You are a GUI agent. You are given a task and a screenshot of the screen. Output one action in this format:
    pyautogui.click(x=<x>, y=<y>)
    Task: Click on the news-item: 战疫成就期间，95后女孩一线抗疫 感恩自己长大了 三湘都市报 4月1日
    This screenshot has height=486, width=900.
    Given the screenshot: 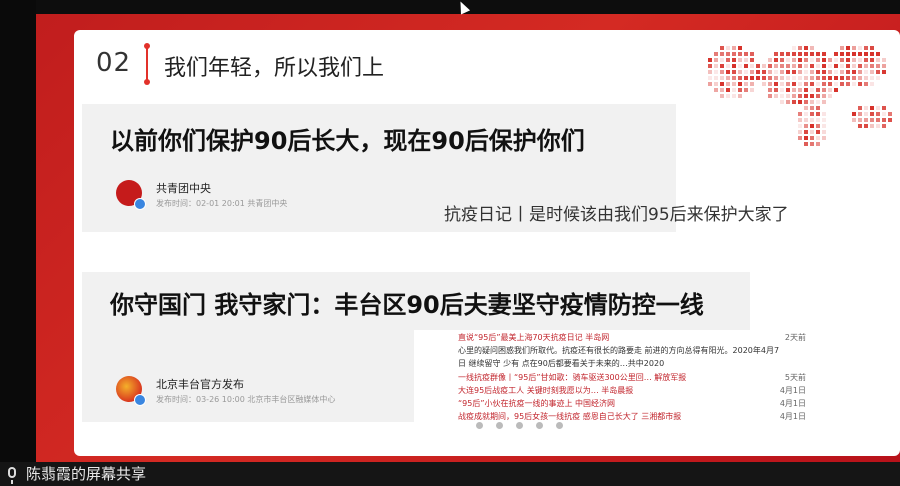 What is the action you would take?
    pyautogui.click(x=632, y=416)
    